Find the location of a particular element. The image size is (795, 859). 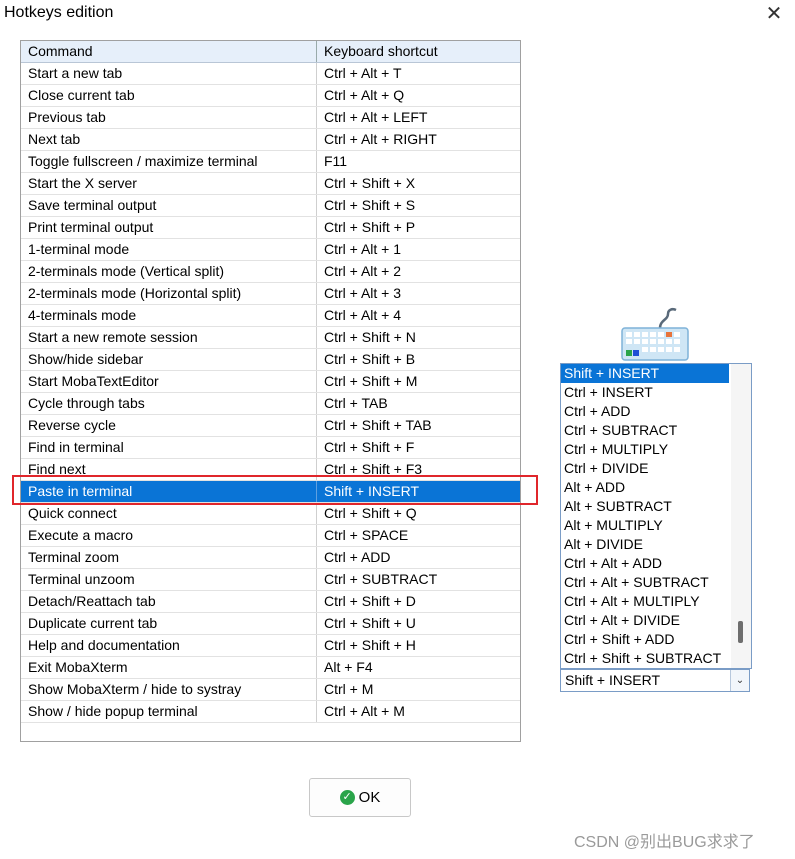

list-item: Ctrl + DIVIDE is located at coordinates (645, 468).